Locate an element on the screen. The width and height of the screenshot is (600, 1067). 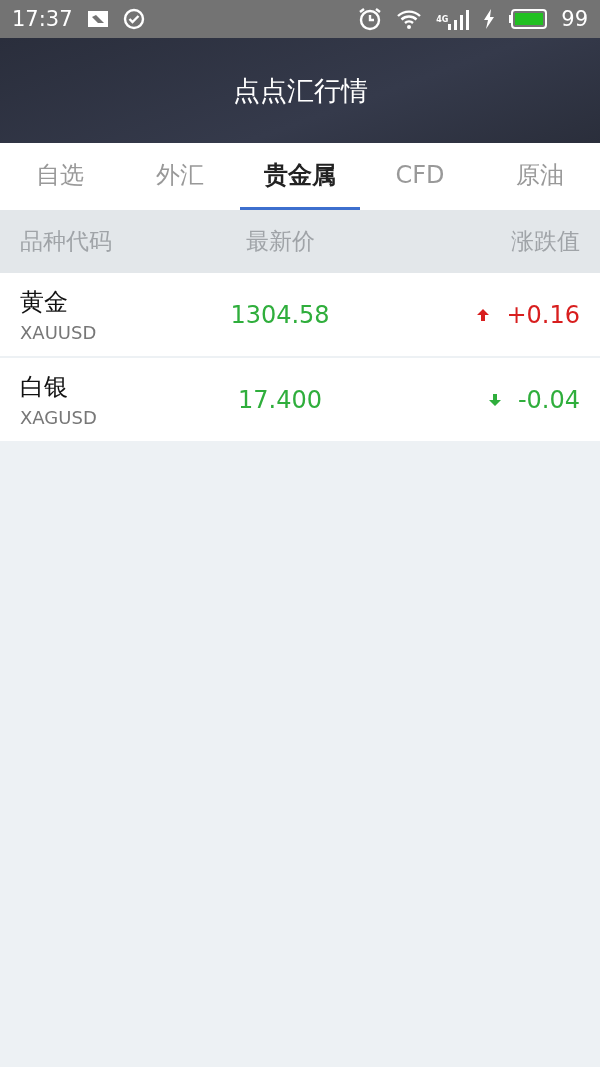
instrument-name: 黄金 is located at coordinates (44, 302).